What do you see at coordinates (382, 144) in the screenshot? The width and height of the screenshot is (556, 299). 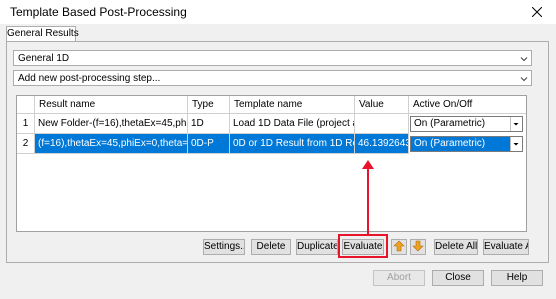 I see `table-cell-value: 46.13926435` at bounding box center [382, 144].